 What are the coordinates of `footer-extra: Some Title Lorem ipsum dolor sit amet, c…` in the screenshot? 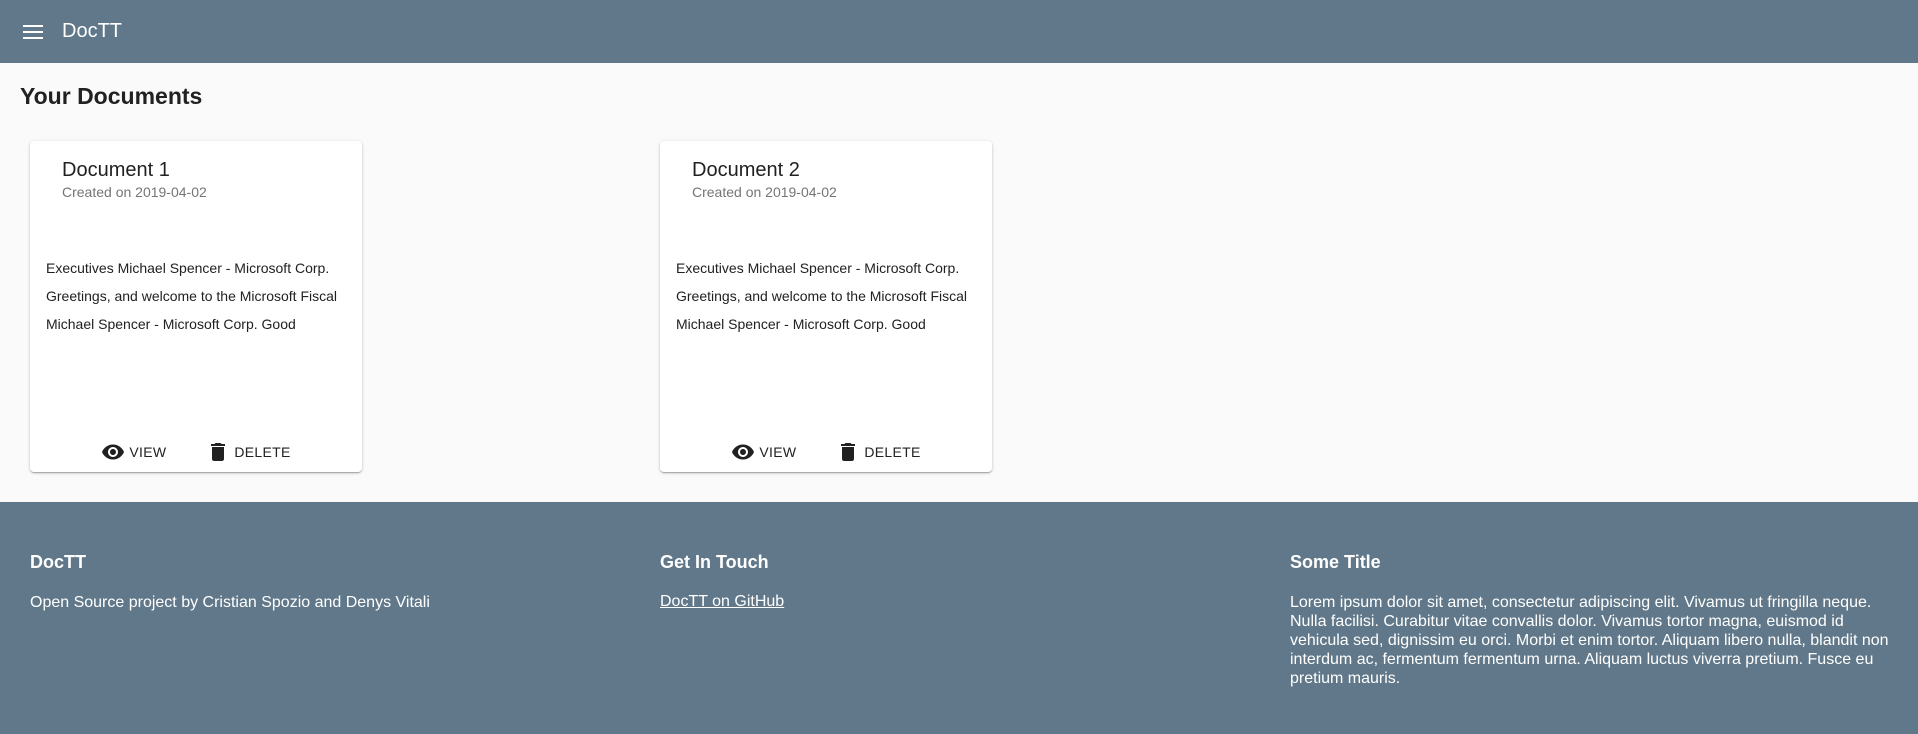 It's located at (1590, 620).